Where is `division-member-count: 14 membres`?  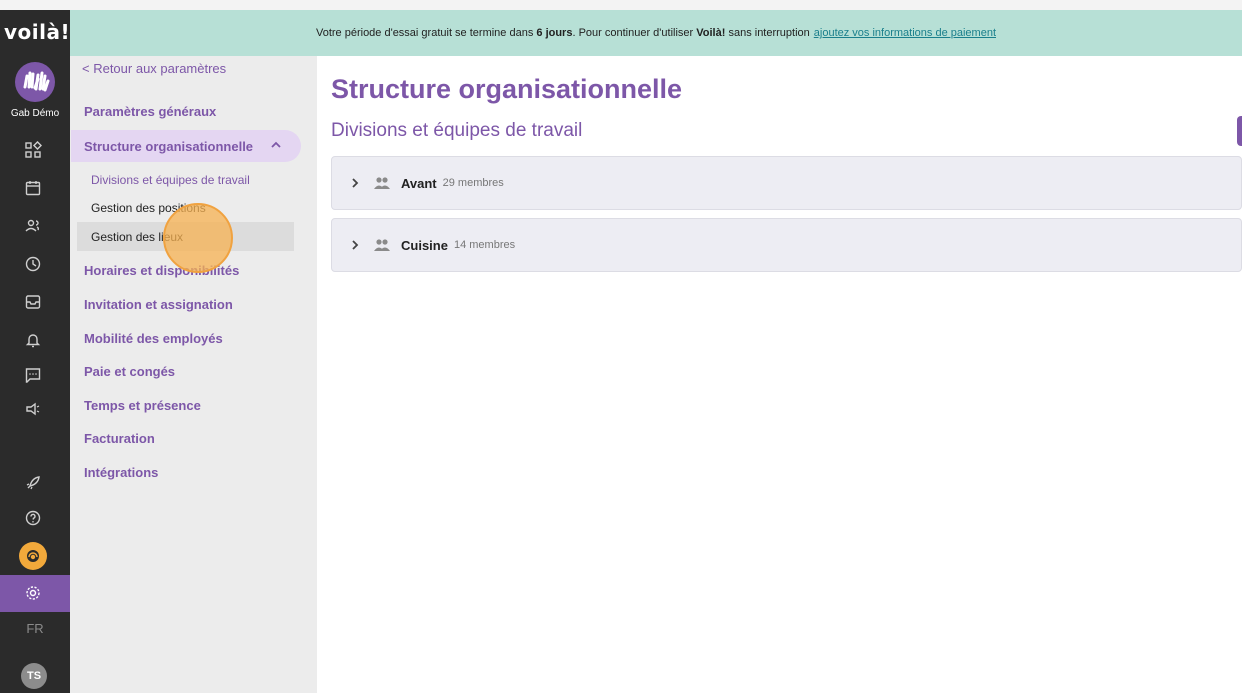 division-member-count: 14 membres is located at coordinates (484, 245).